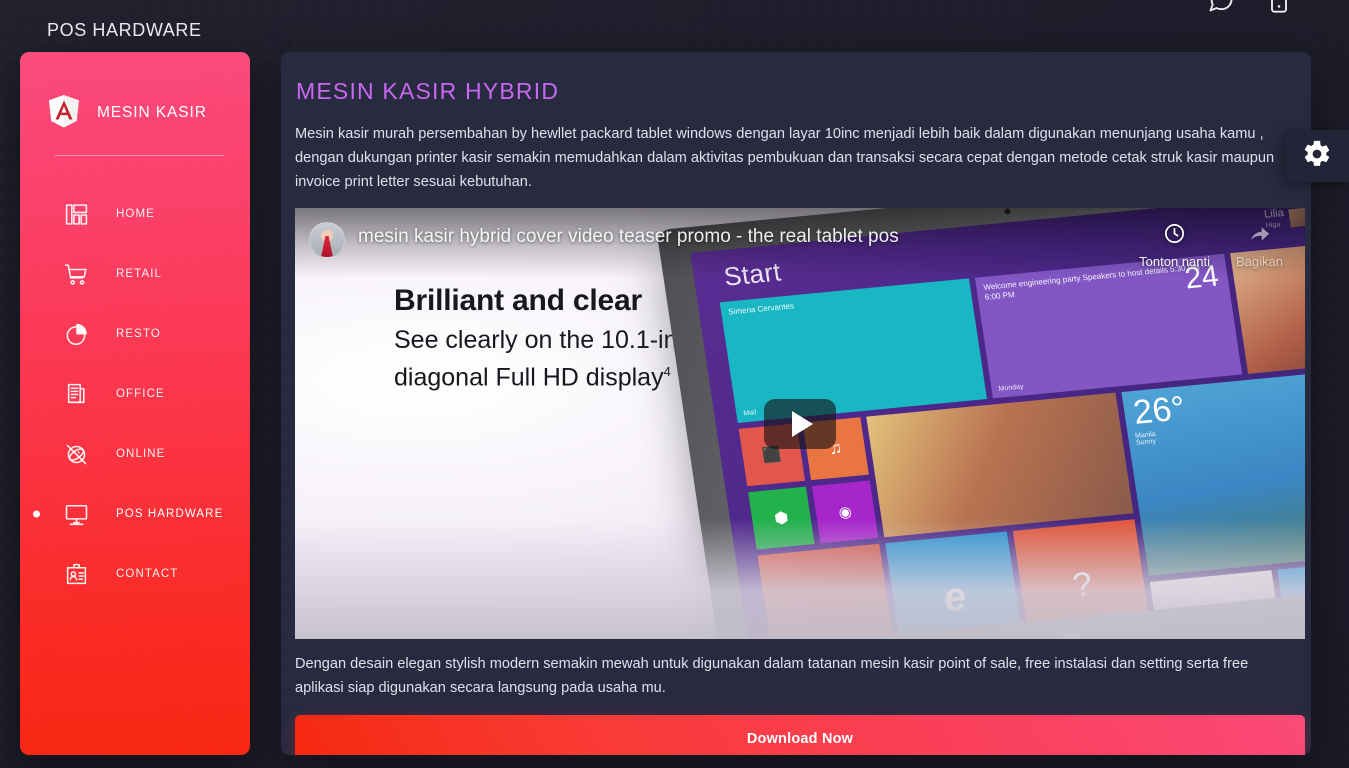  I want to click on share-button: Bagikan, so click(1259, 245).